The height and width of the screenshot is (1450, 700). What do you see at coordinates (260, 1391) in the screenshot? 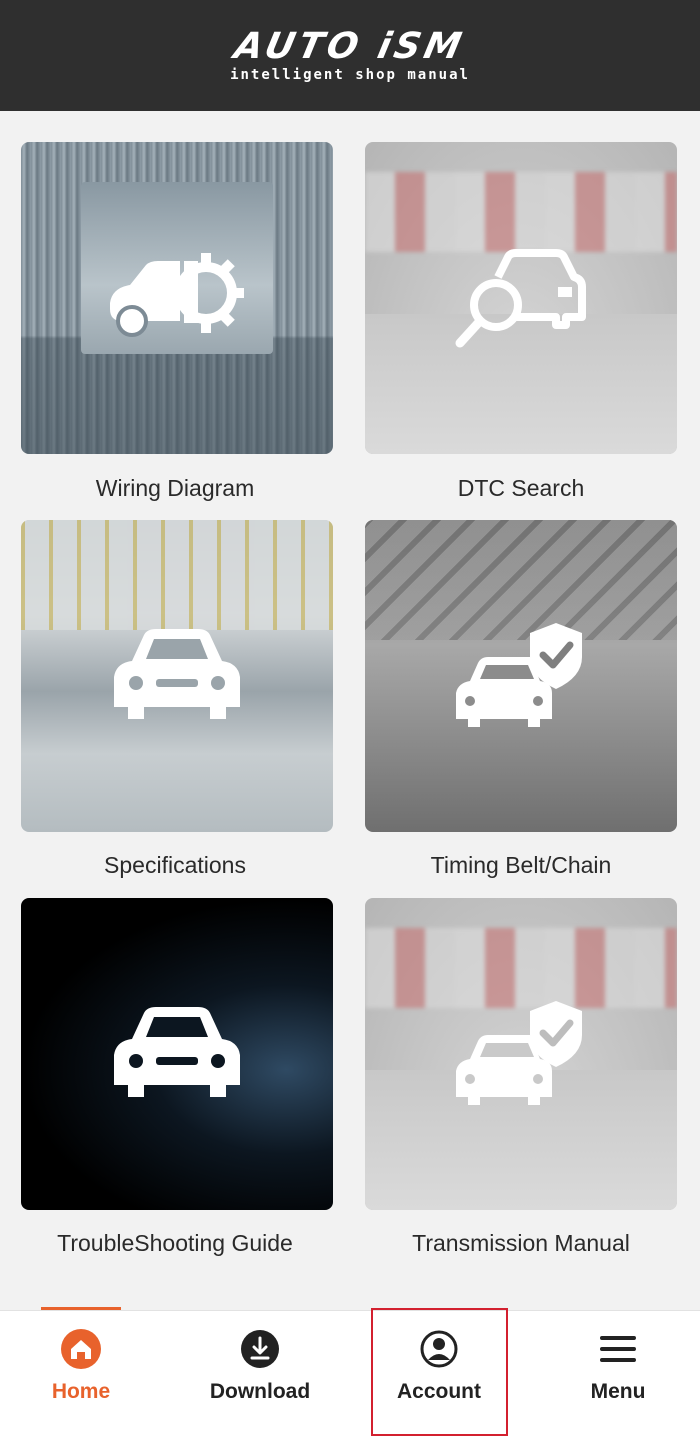
I see `nav-download-label: Download` at bounding box center [260, 1391].